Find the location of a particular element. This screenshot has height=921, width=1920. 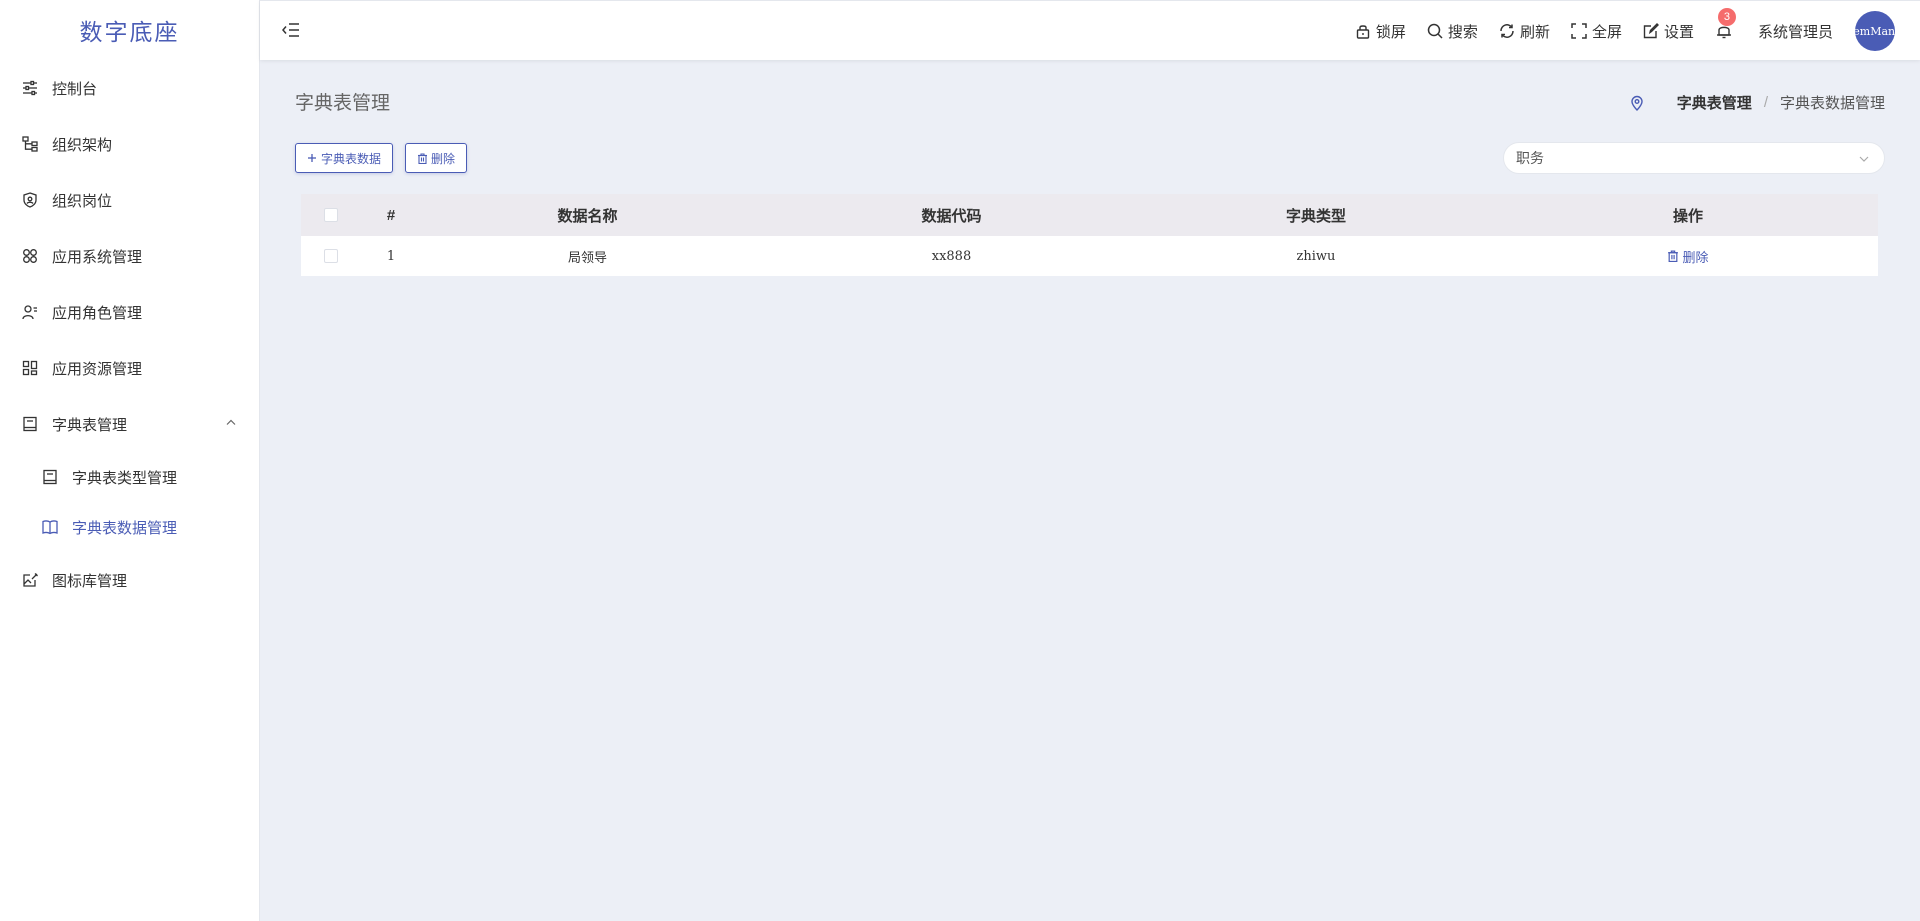

column-header-actions: 操作 is located at coordinates (1687, 216).